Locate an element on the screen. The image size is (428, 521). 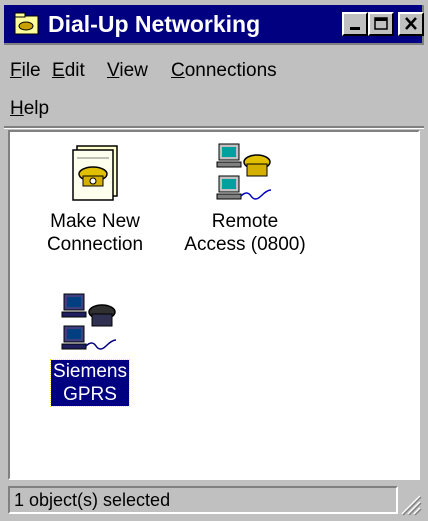
menu-edit: Edit is located at coordinates (68, 71).